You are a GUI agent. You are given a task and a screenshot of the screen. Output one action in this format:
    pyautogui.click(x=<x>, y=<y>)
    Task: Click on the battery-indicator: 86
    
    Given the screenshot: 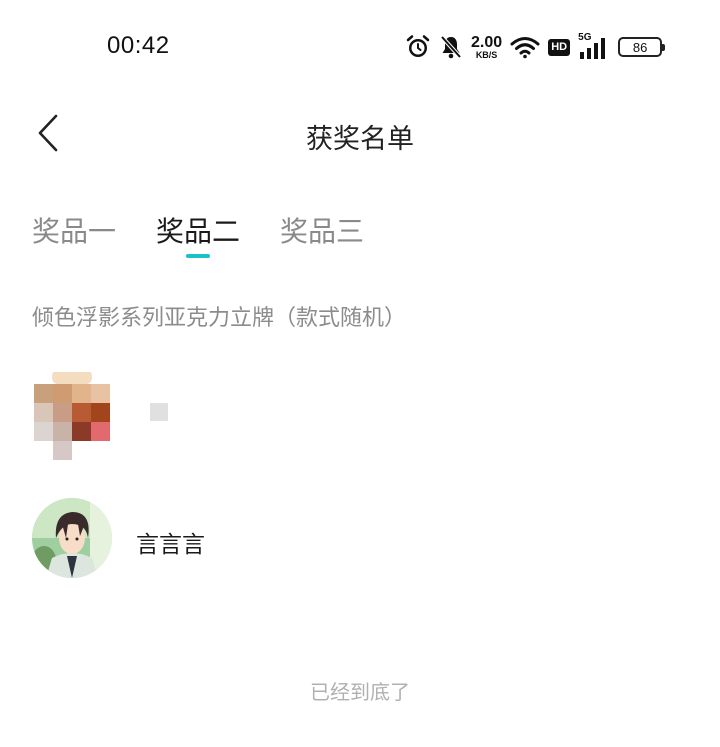 What is the action you would take?
    pyautogui.click(x=642, y=47)
    